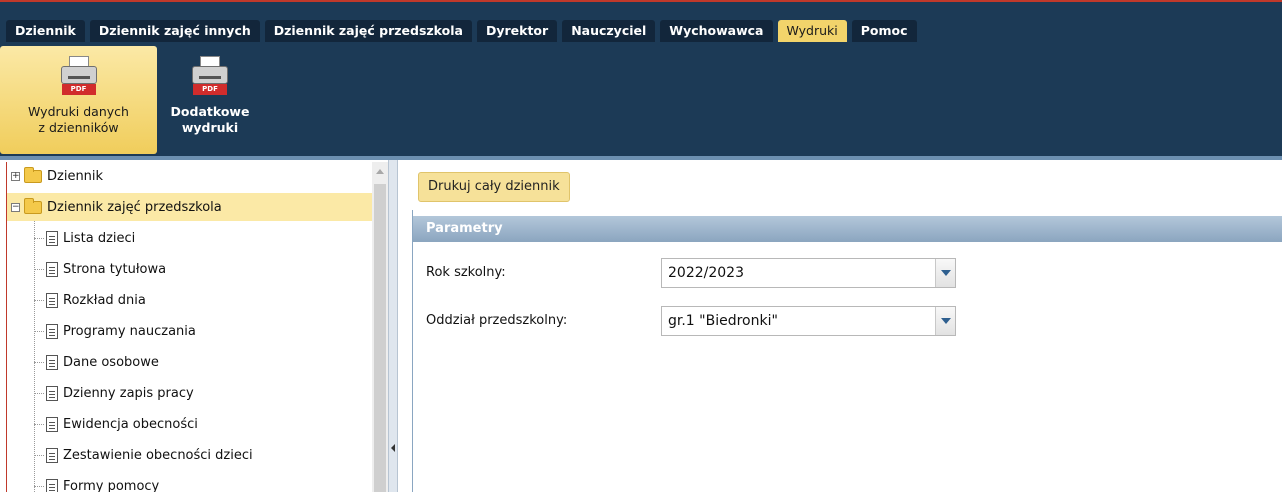  What do you see at coordinates (104, 300) in the screenshot?
I see `tree-item-label: Rozkład dnia` at bounding box center [104, 300].